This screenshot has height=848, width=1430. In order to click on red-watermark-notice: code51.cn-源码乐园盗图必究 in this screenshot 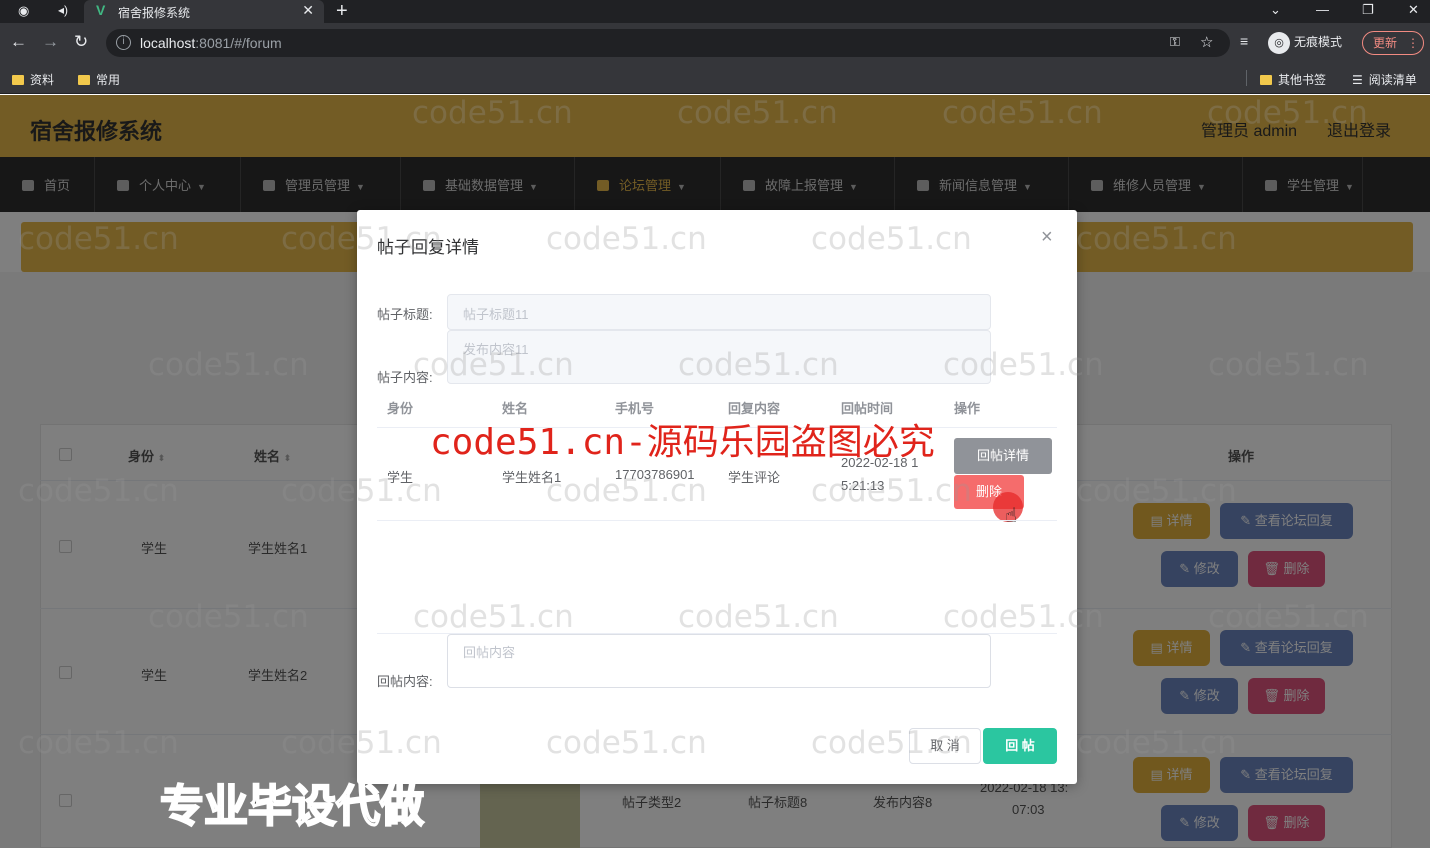, I will do `click(682, 442)`.